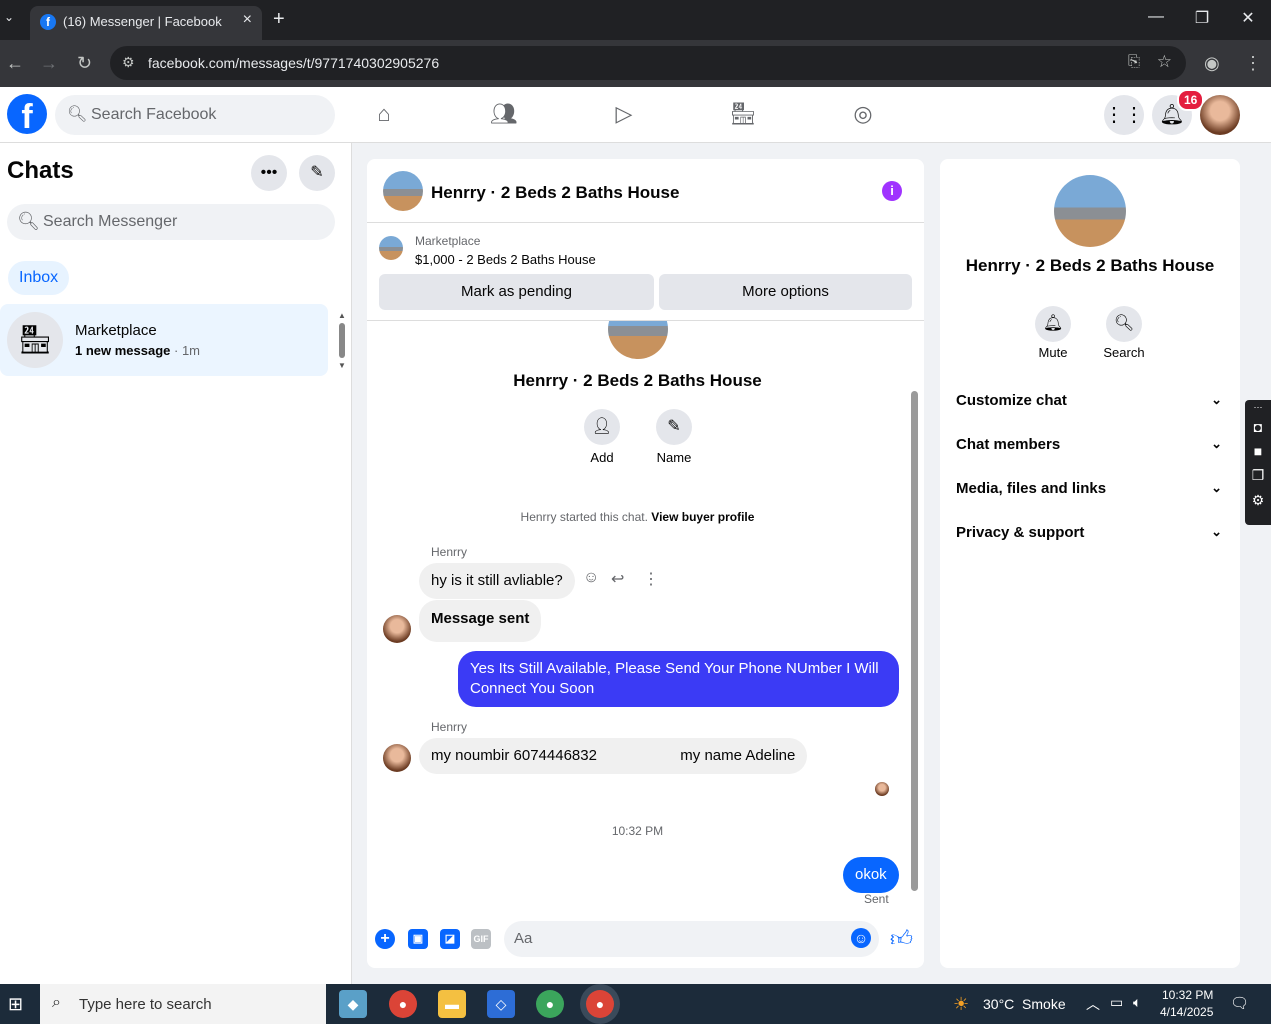 The height and width of the screenshot is (1024, 1271). Describe the element at coordinates (1258, 500) in the screenshot. I see `settings-gear-icon: ⚙` at that location.